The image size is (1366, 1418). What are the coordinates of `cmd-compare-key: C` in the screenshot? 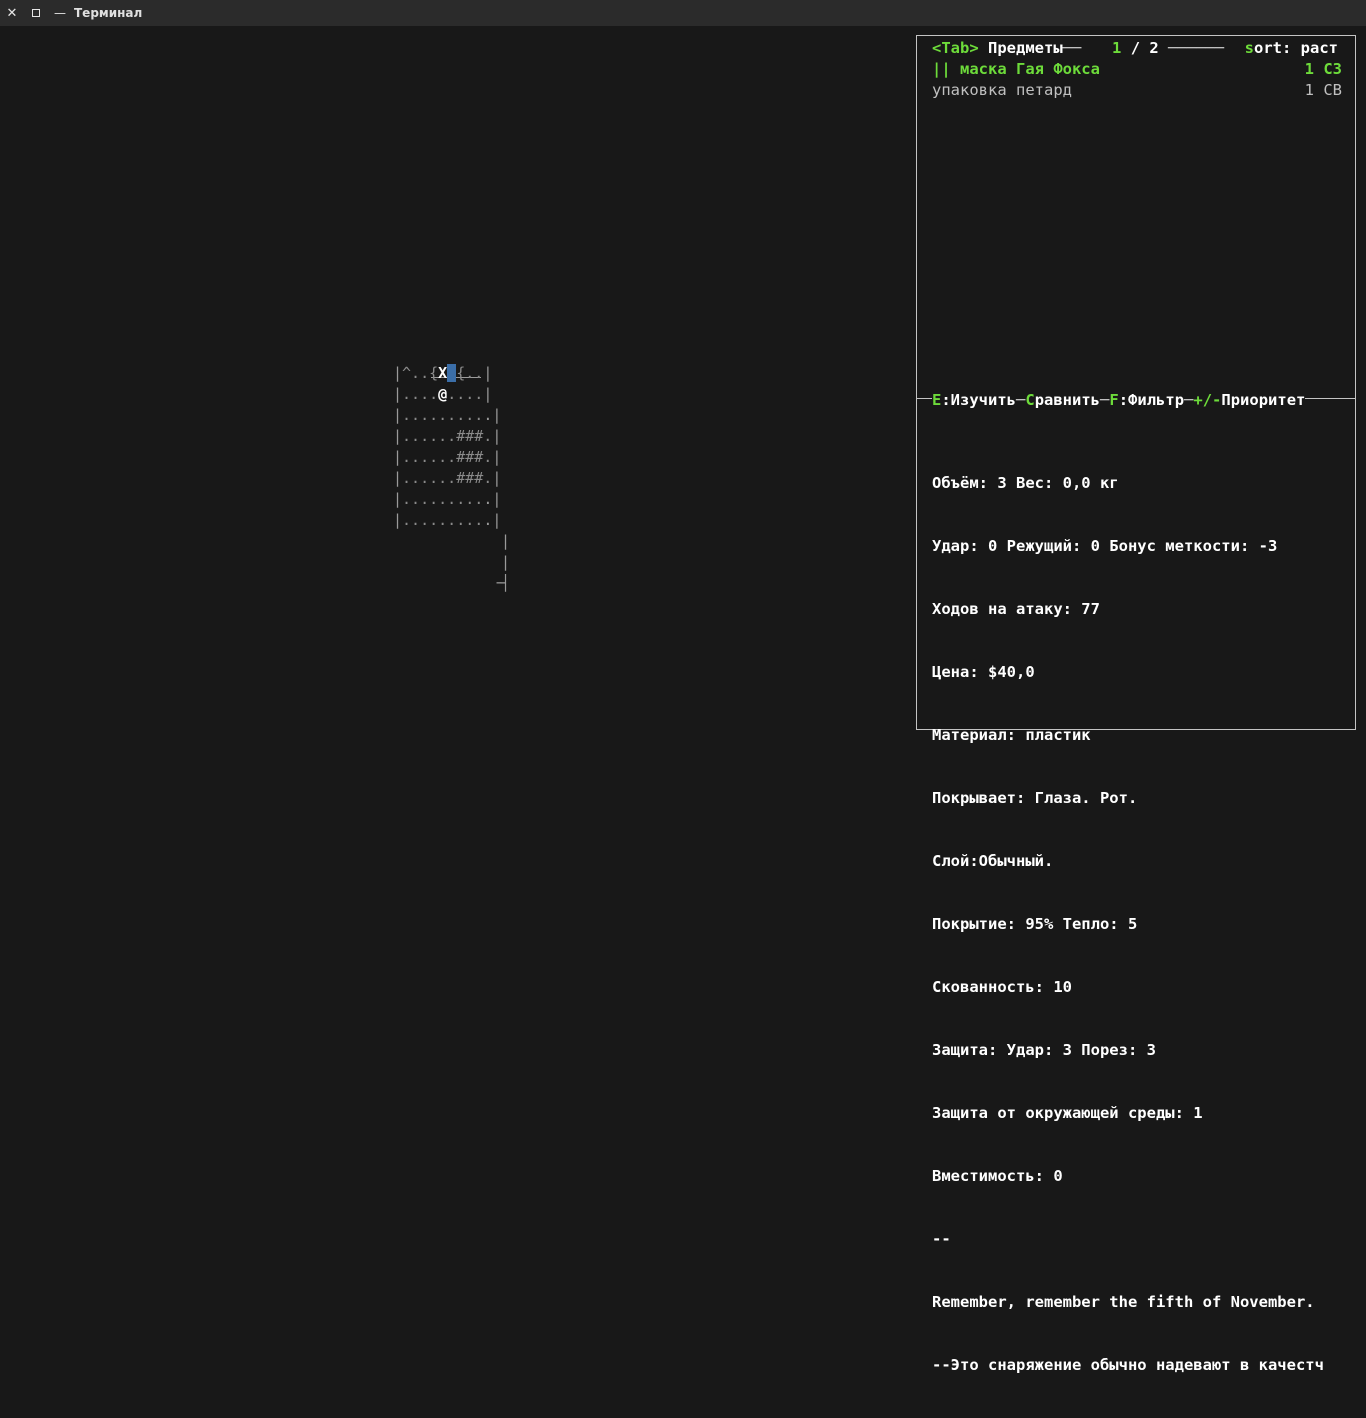 It's located at (1029, 400).